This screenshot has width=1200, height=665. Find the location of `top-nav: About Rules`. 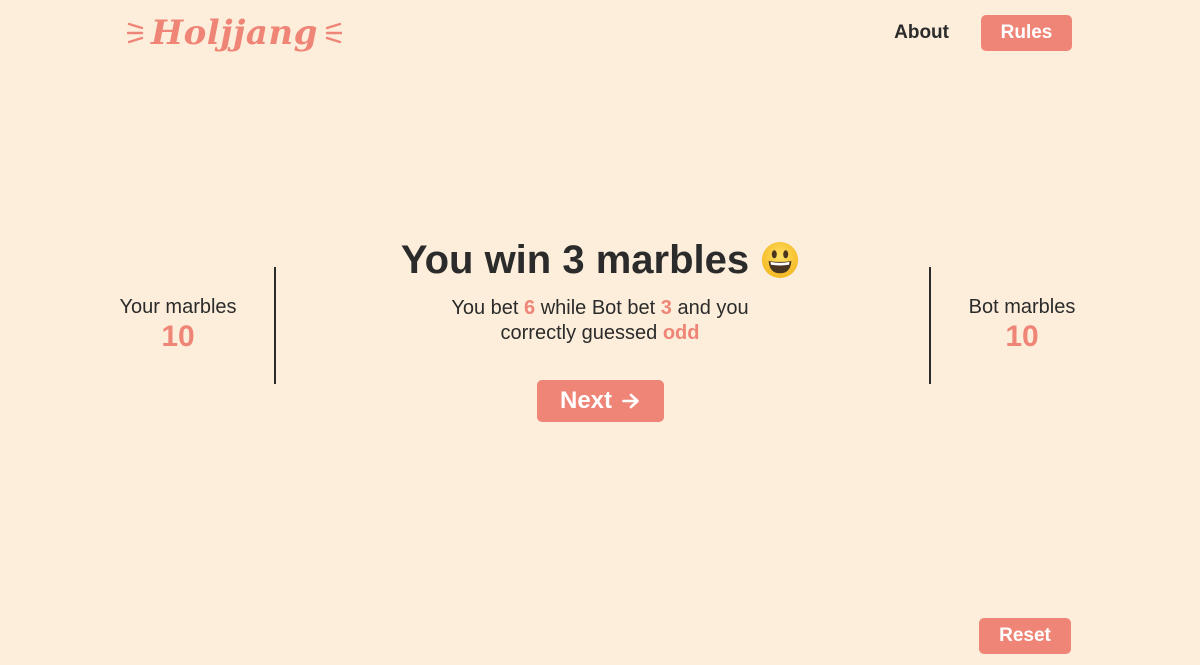

top-nav: About Rules is located at coordinates (983, 33).